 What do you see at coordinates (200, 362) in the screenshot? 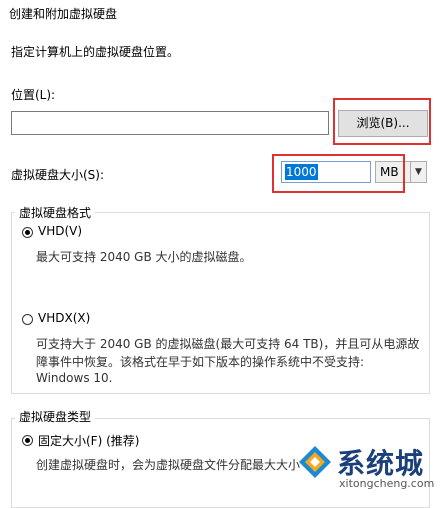
I see `vhdx-description-line-2: 障事件中恢复。该格式在早于如下版本的操作系统中不受支持:` at bounding box center [200, 362].